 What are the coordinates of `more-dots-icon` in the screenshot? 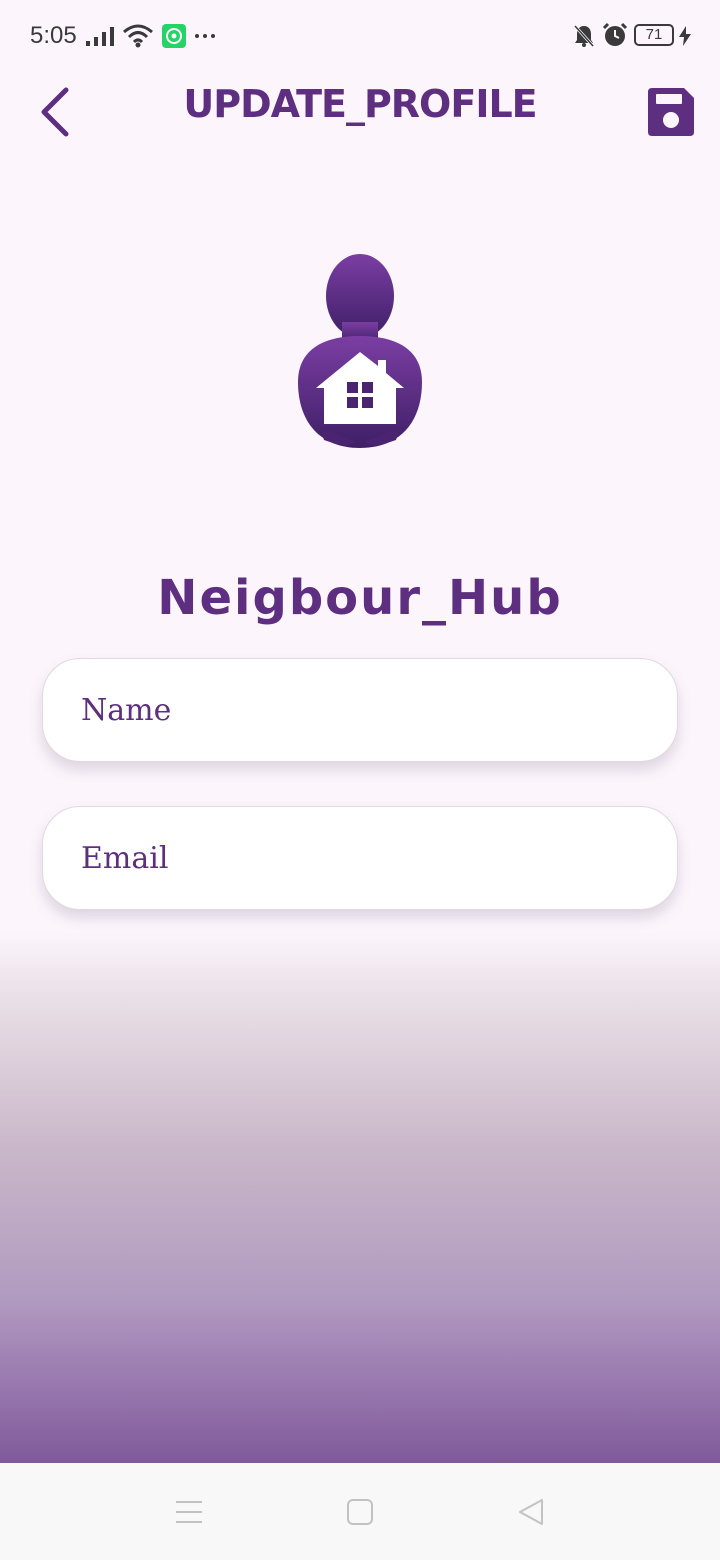 It's located at (205, 36).